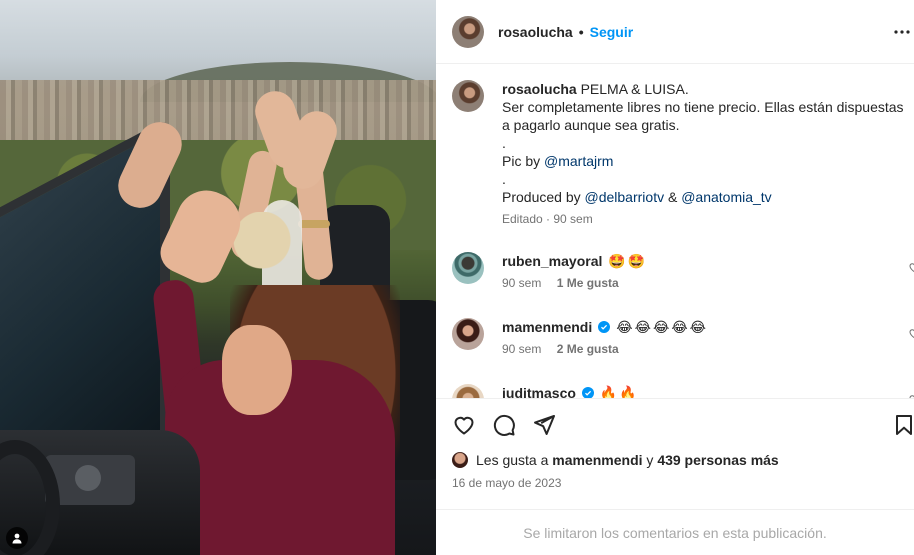 This screenshot has height=555, width=914. Describe the element at coordinates (634, 89) in the screenshot. I see `caption-title: PELMA & LUISA.` at that location.